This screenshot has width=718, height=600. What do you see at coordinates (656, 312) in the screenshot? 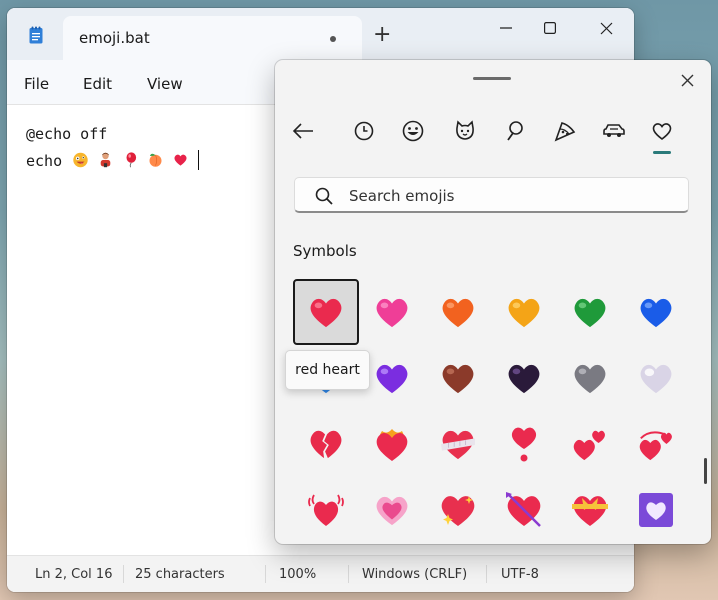
I see `emoji-blue-heart` at bounding box center [656, 312].